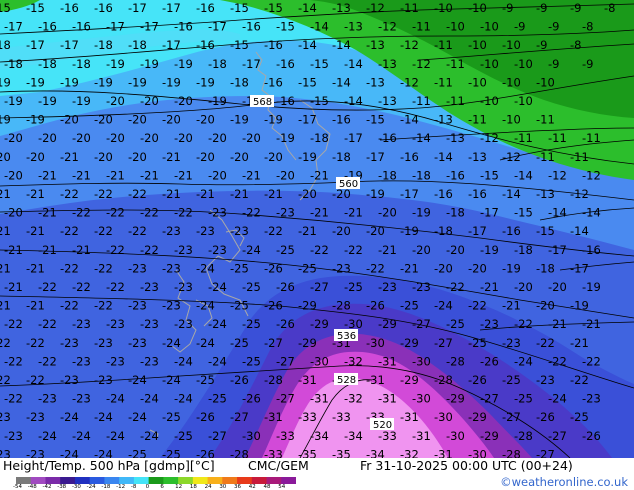 The width and height of the screenshot is (634, 490). I want to click on temperature-value: -34, so click(353, 436).